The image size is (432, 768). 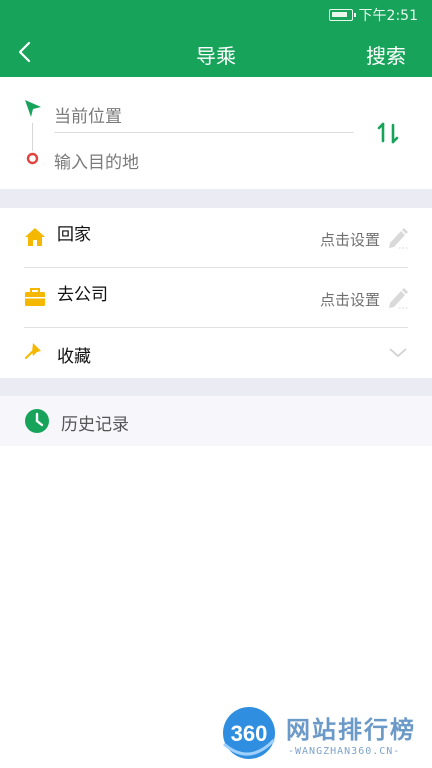 I want to click on watermark-logo-text: 360, so click(x=249, y=733).